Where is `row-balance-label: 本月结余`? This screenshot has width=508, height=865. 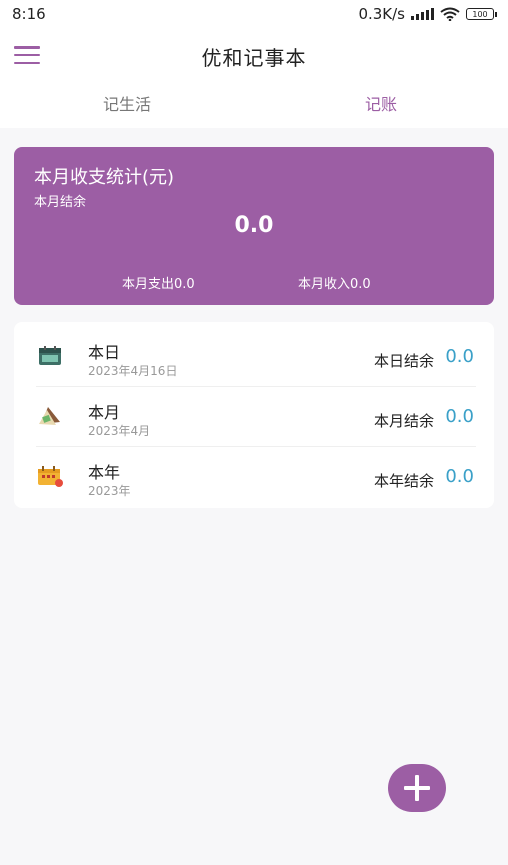
row-balance-label: 本月结余 is located at coordinates (403, 421).